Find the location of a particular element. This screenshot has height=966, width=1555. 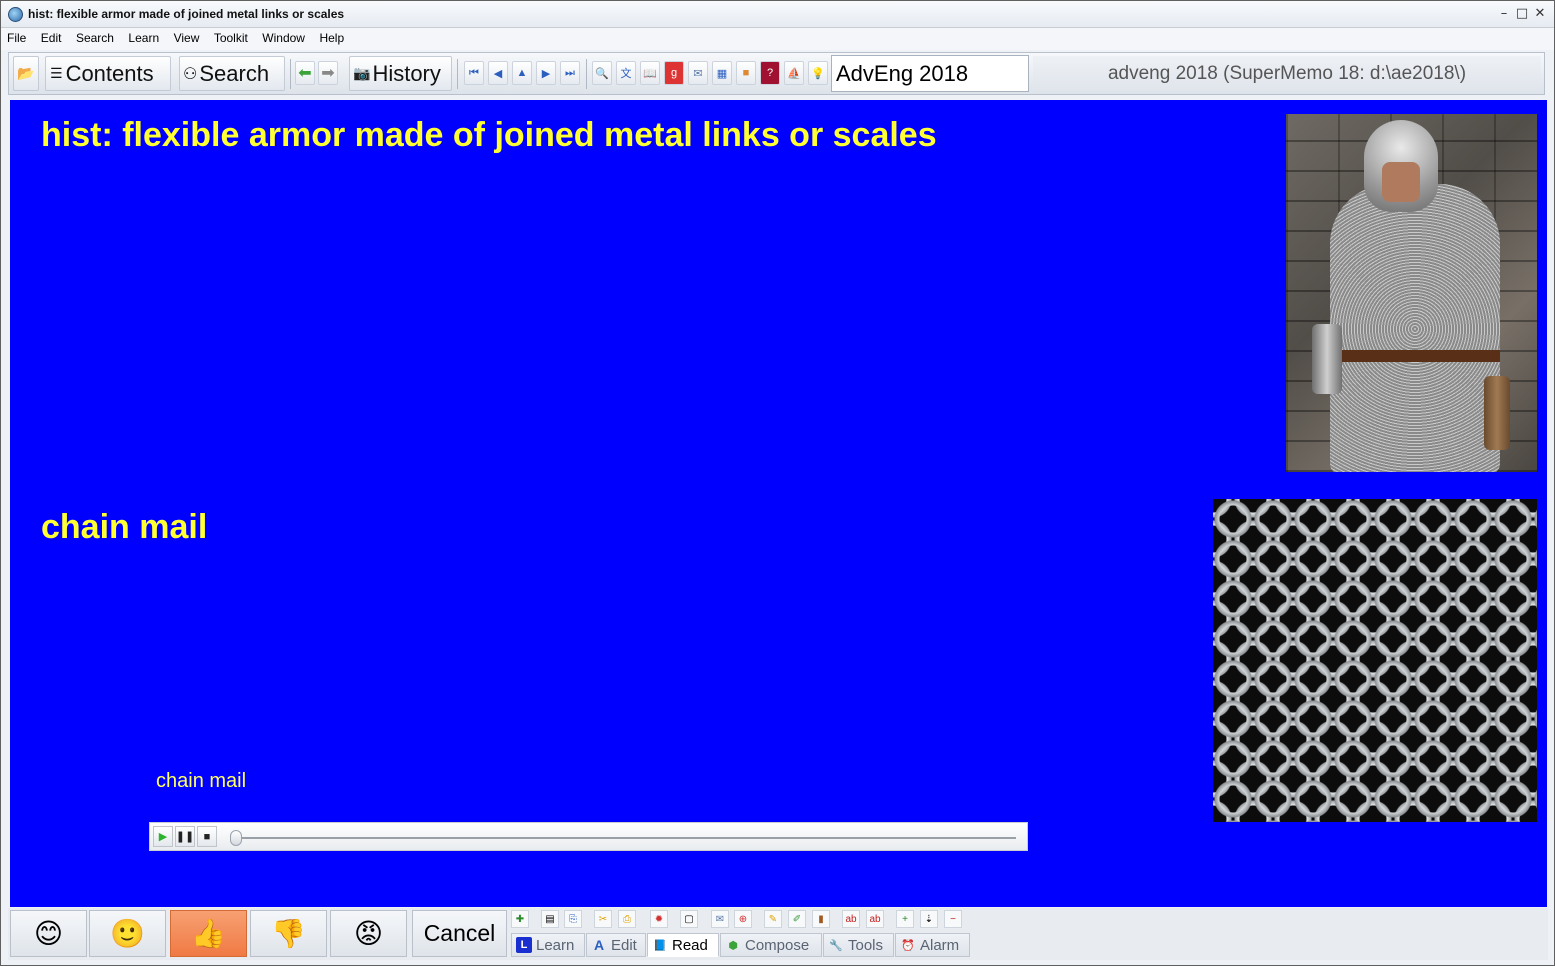

tab-alarm: ⏰ Alarm is located at coordinates (932, 945).